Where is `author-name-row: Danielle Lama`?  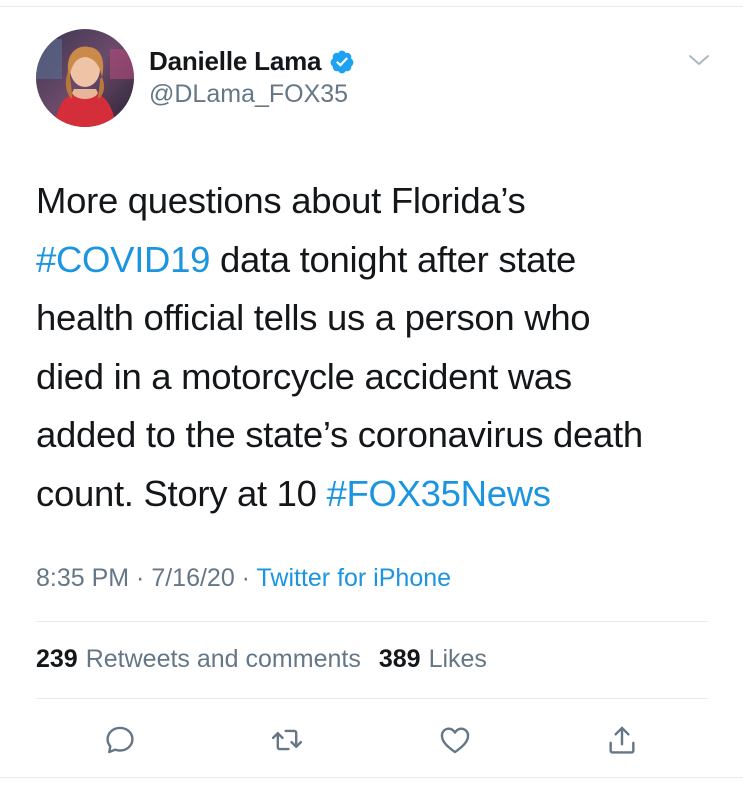 author-name-row: Danielle Lama is located at coordinates (252, 61).